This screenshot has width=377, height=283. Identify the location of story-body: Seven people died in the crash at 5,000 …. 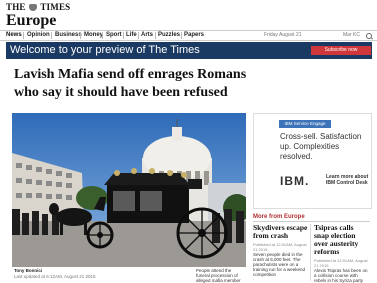
(279, 264).